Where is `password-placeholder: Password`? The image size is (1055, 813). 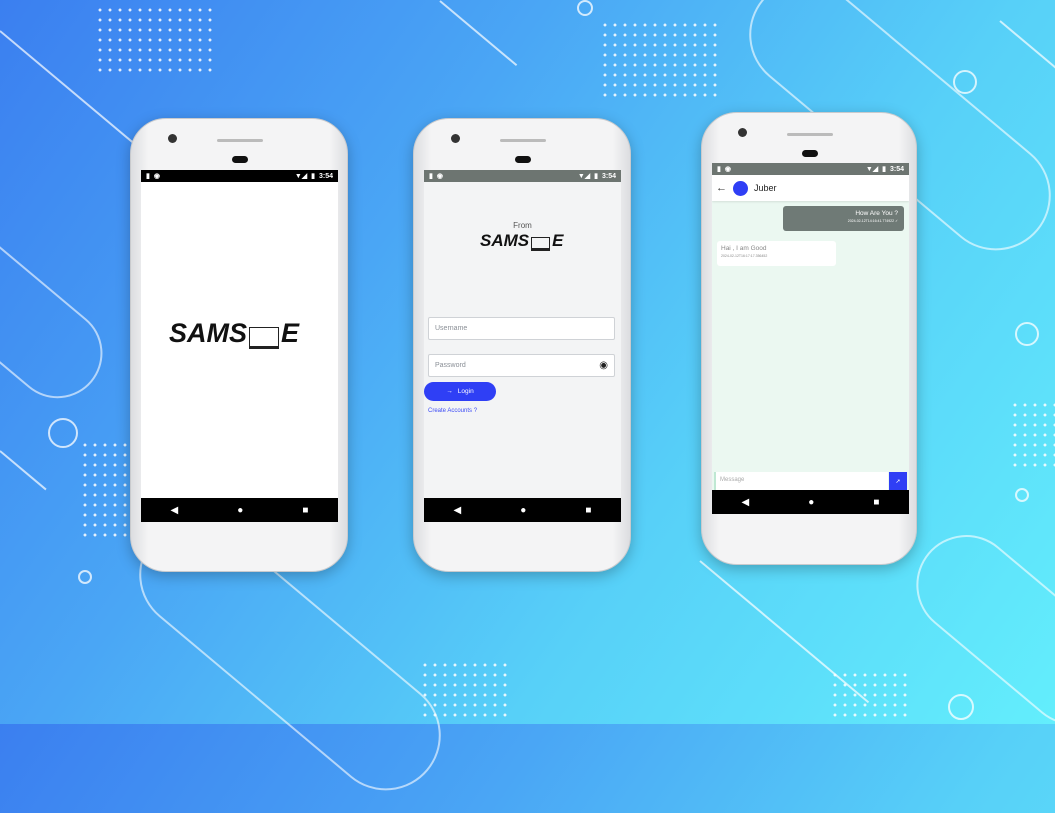 password-placeholder: Password is located at coordinates (450, 365).